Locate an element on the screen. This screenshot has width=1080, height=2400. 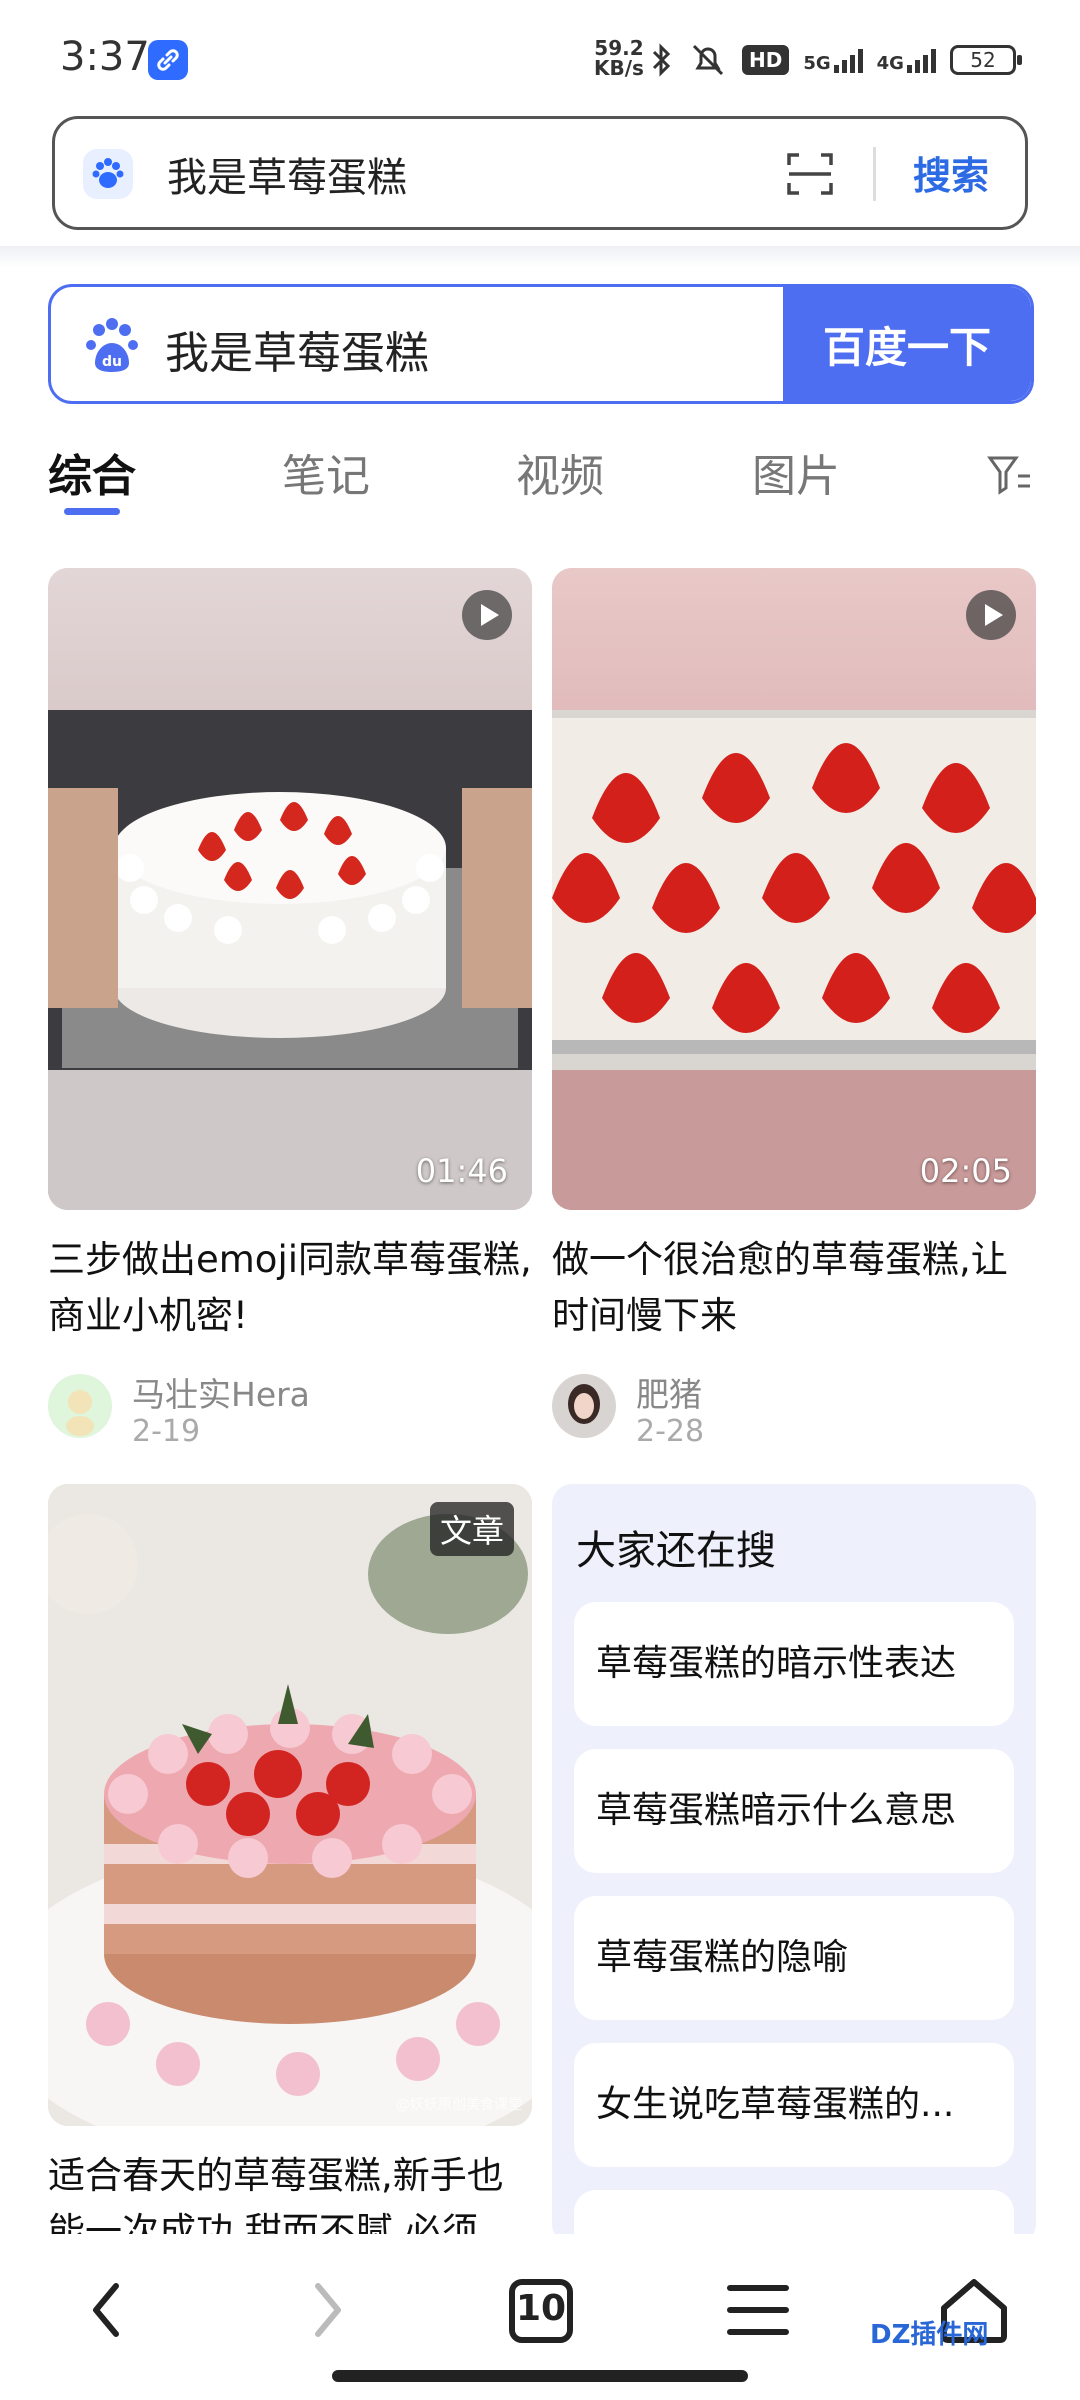
hd-badge: HD is located at coordinates (766, 60).